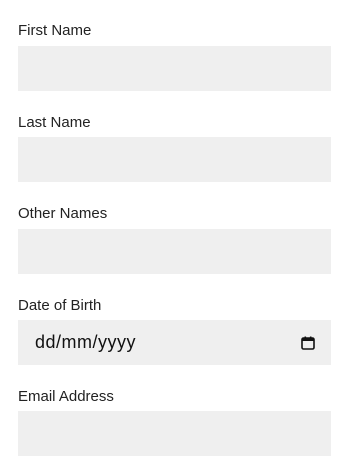 Image resolution: width=350 pixels, height=463 pixels. Describe the element at coordinates (174, 251) in the screenshot. I see `other-names-input` at that location.